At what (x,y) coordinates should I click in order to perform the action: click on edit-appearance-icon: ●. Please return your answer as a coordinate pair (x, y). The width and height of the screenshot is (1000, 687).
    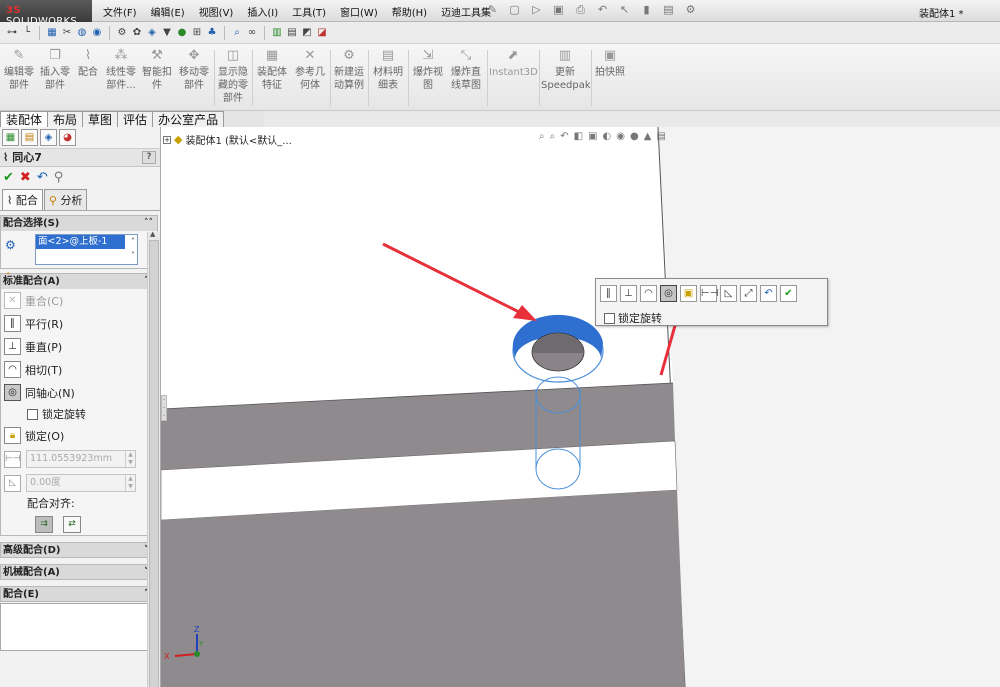
    Looking at the image, I should click on (634, 136).